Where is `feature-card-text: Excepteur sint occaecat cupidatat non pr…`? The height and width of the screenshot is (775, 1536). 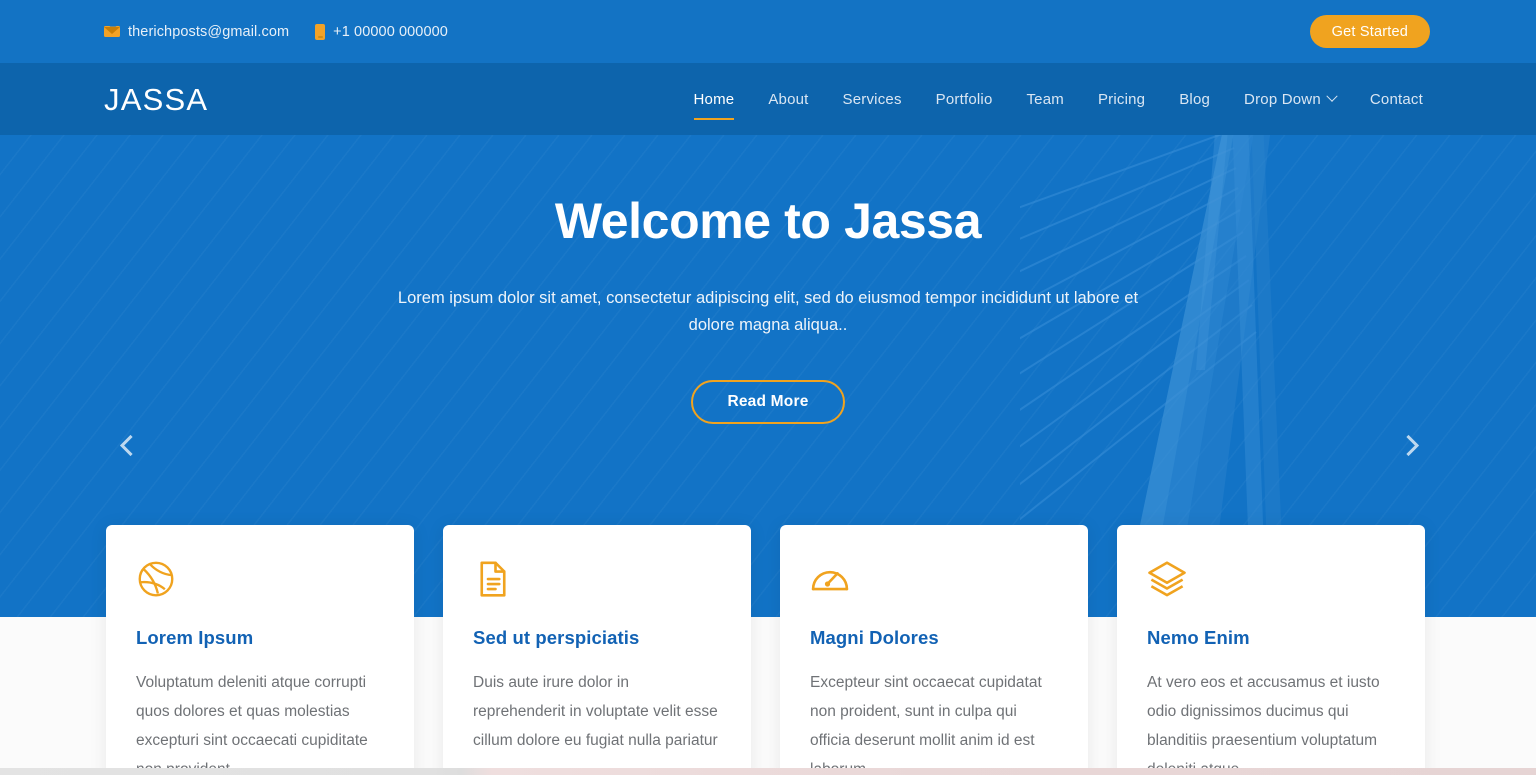 feature-card-text: Excepteur sint occaecat cupidatat non pr… is located at coordinates (926, 724).